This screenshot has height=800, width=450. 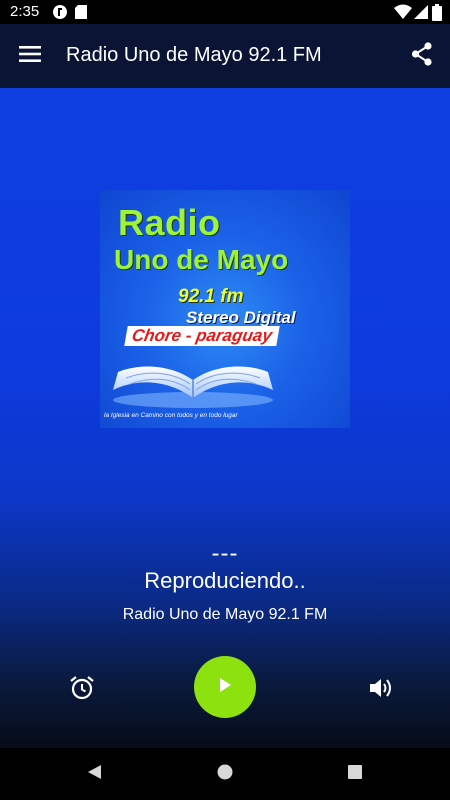 I want to click on app-bar: Radio Uno de Mayo 92.1 FM, so click(x=225, y=56).